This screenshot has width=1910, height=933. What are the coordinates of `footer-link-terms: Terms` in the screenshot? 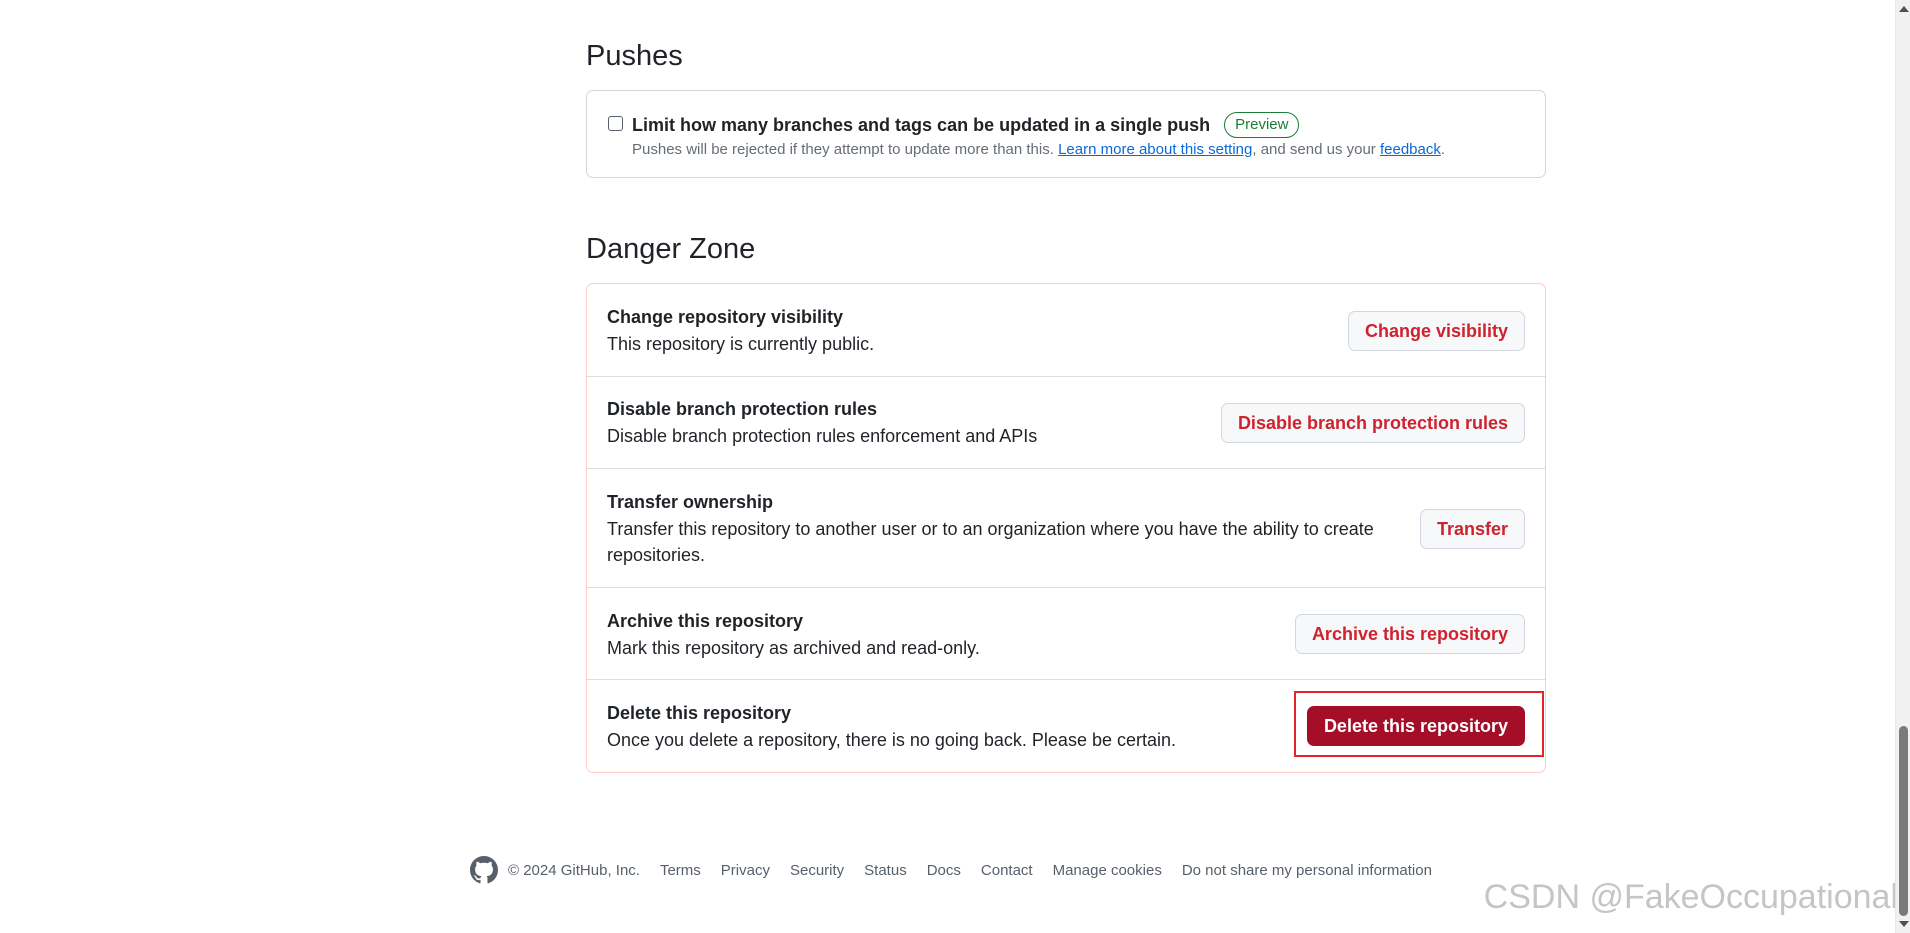 It's located at (680, 870).